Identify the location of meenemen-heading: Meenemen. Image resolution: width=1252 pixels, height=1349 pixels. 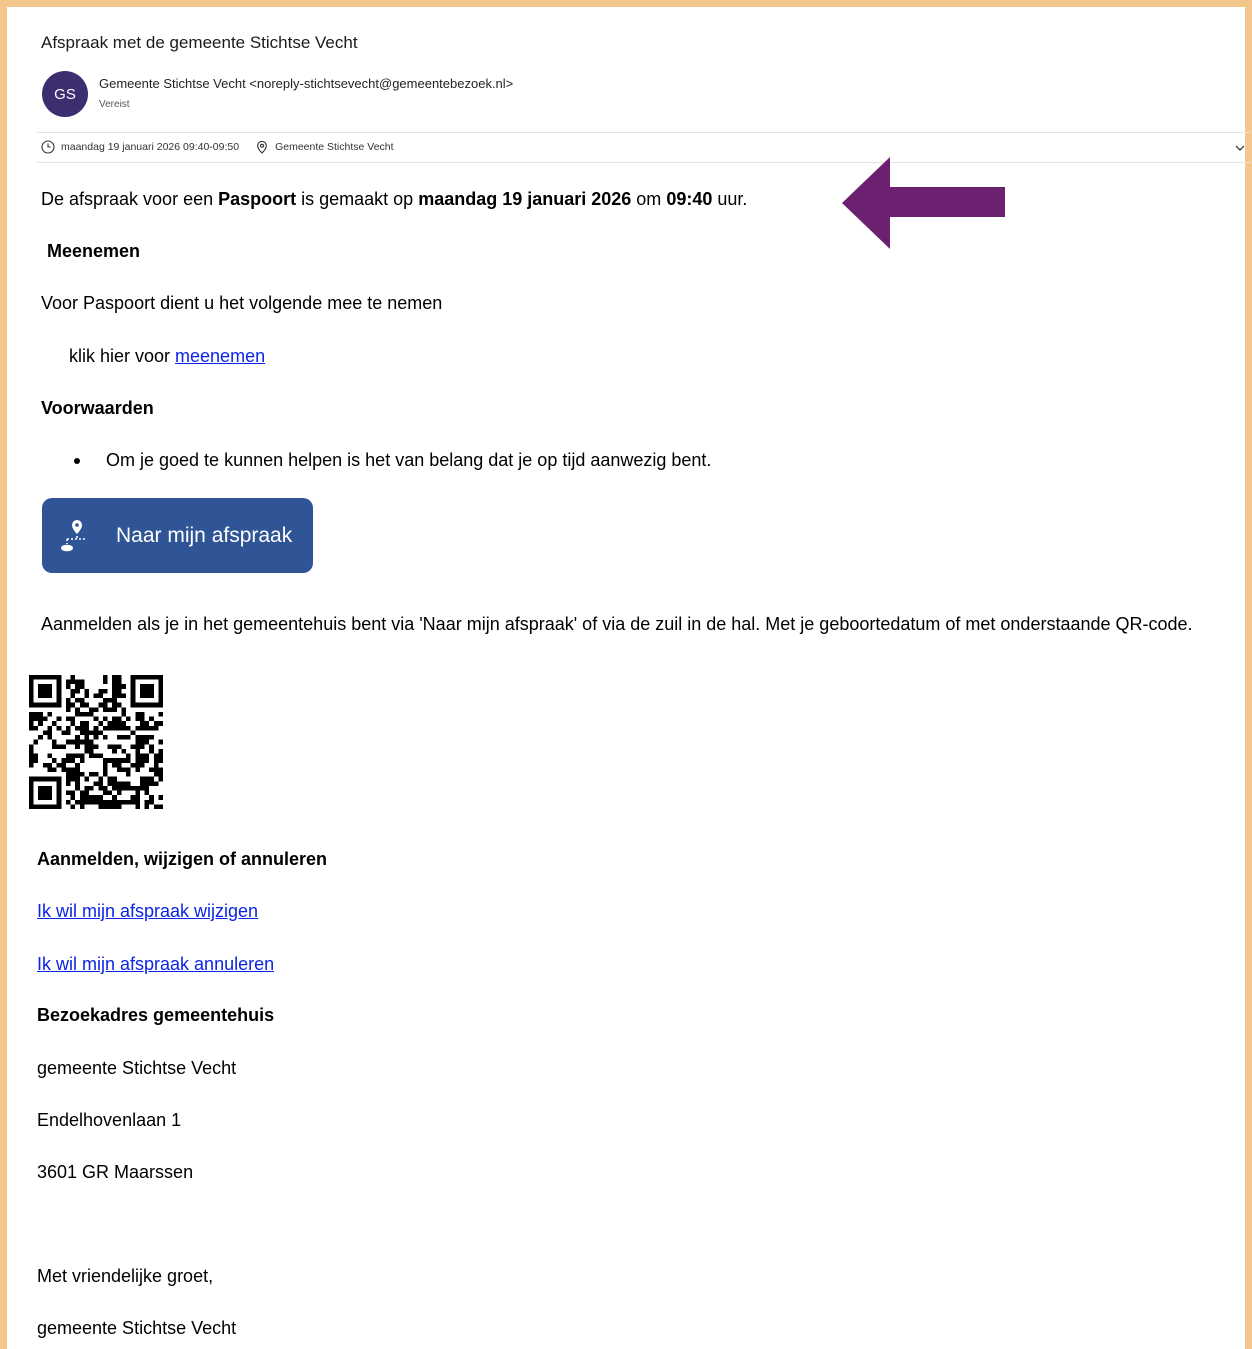
(94, 251).